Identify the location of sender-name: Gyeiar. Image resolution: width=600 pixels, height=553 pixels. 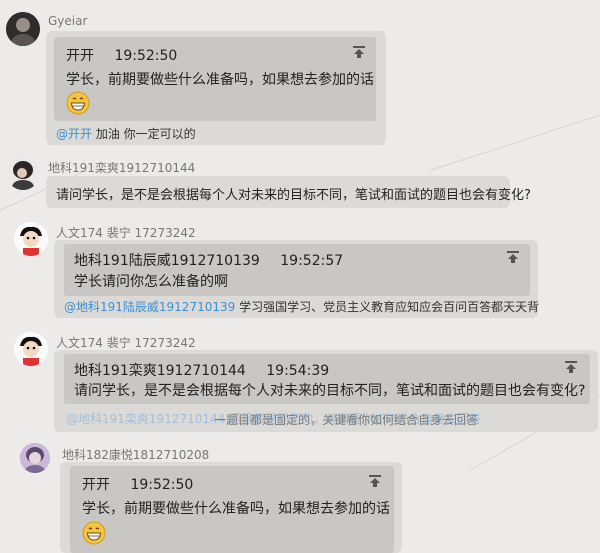
(67, 21).